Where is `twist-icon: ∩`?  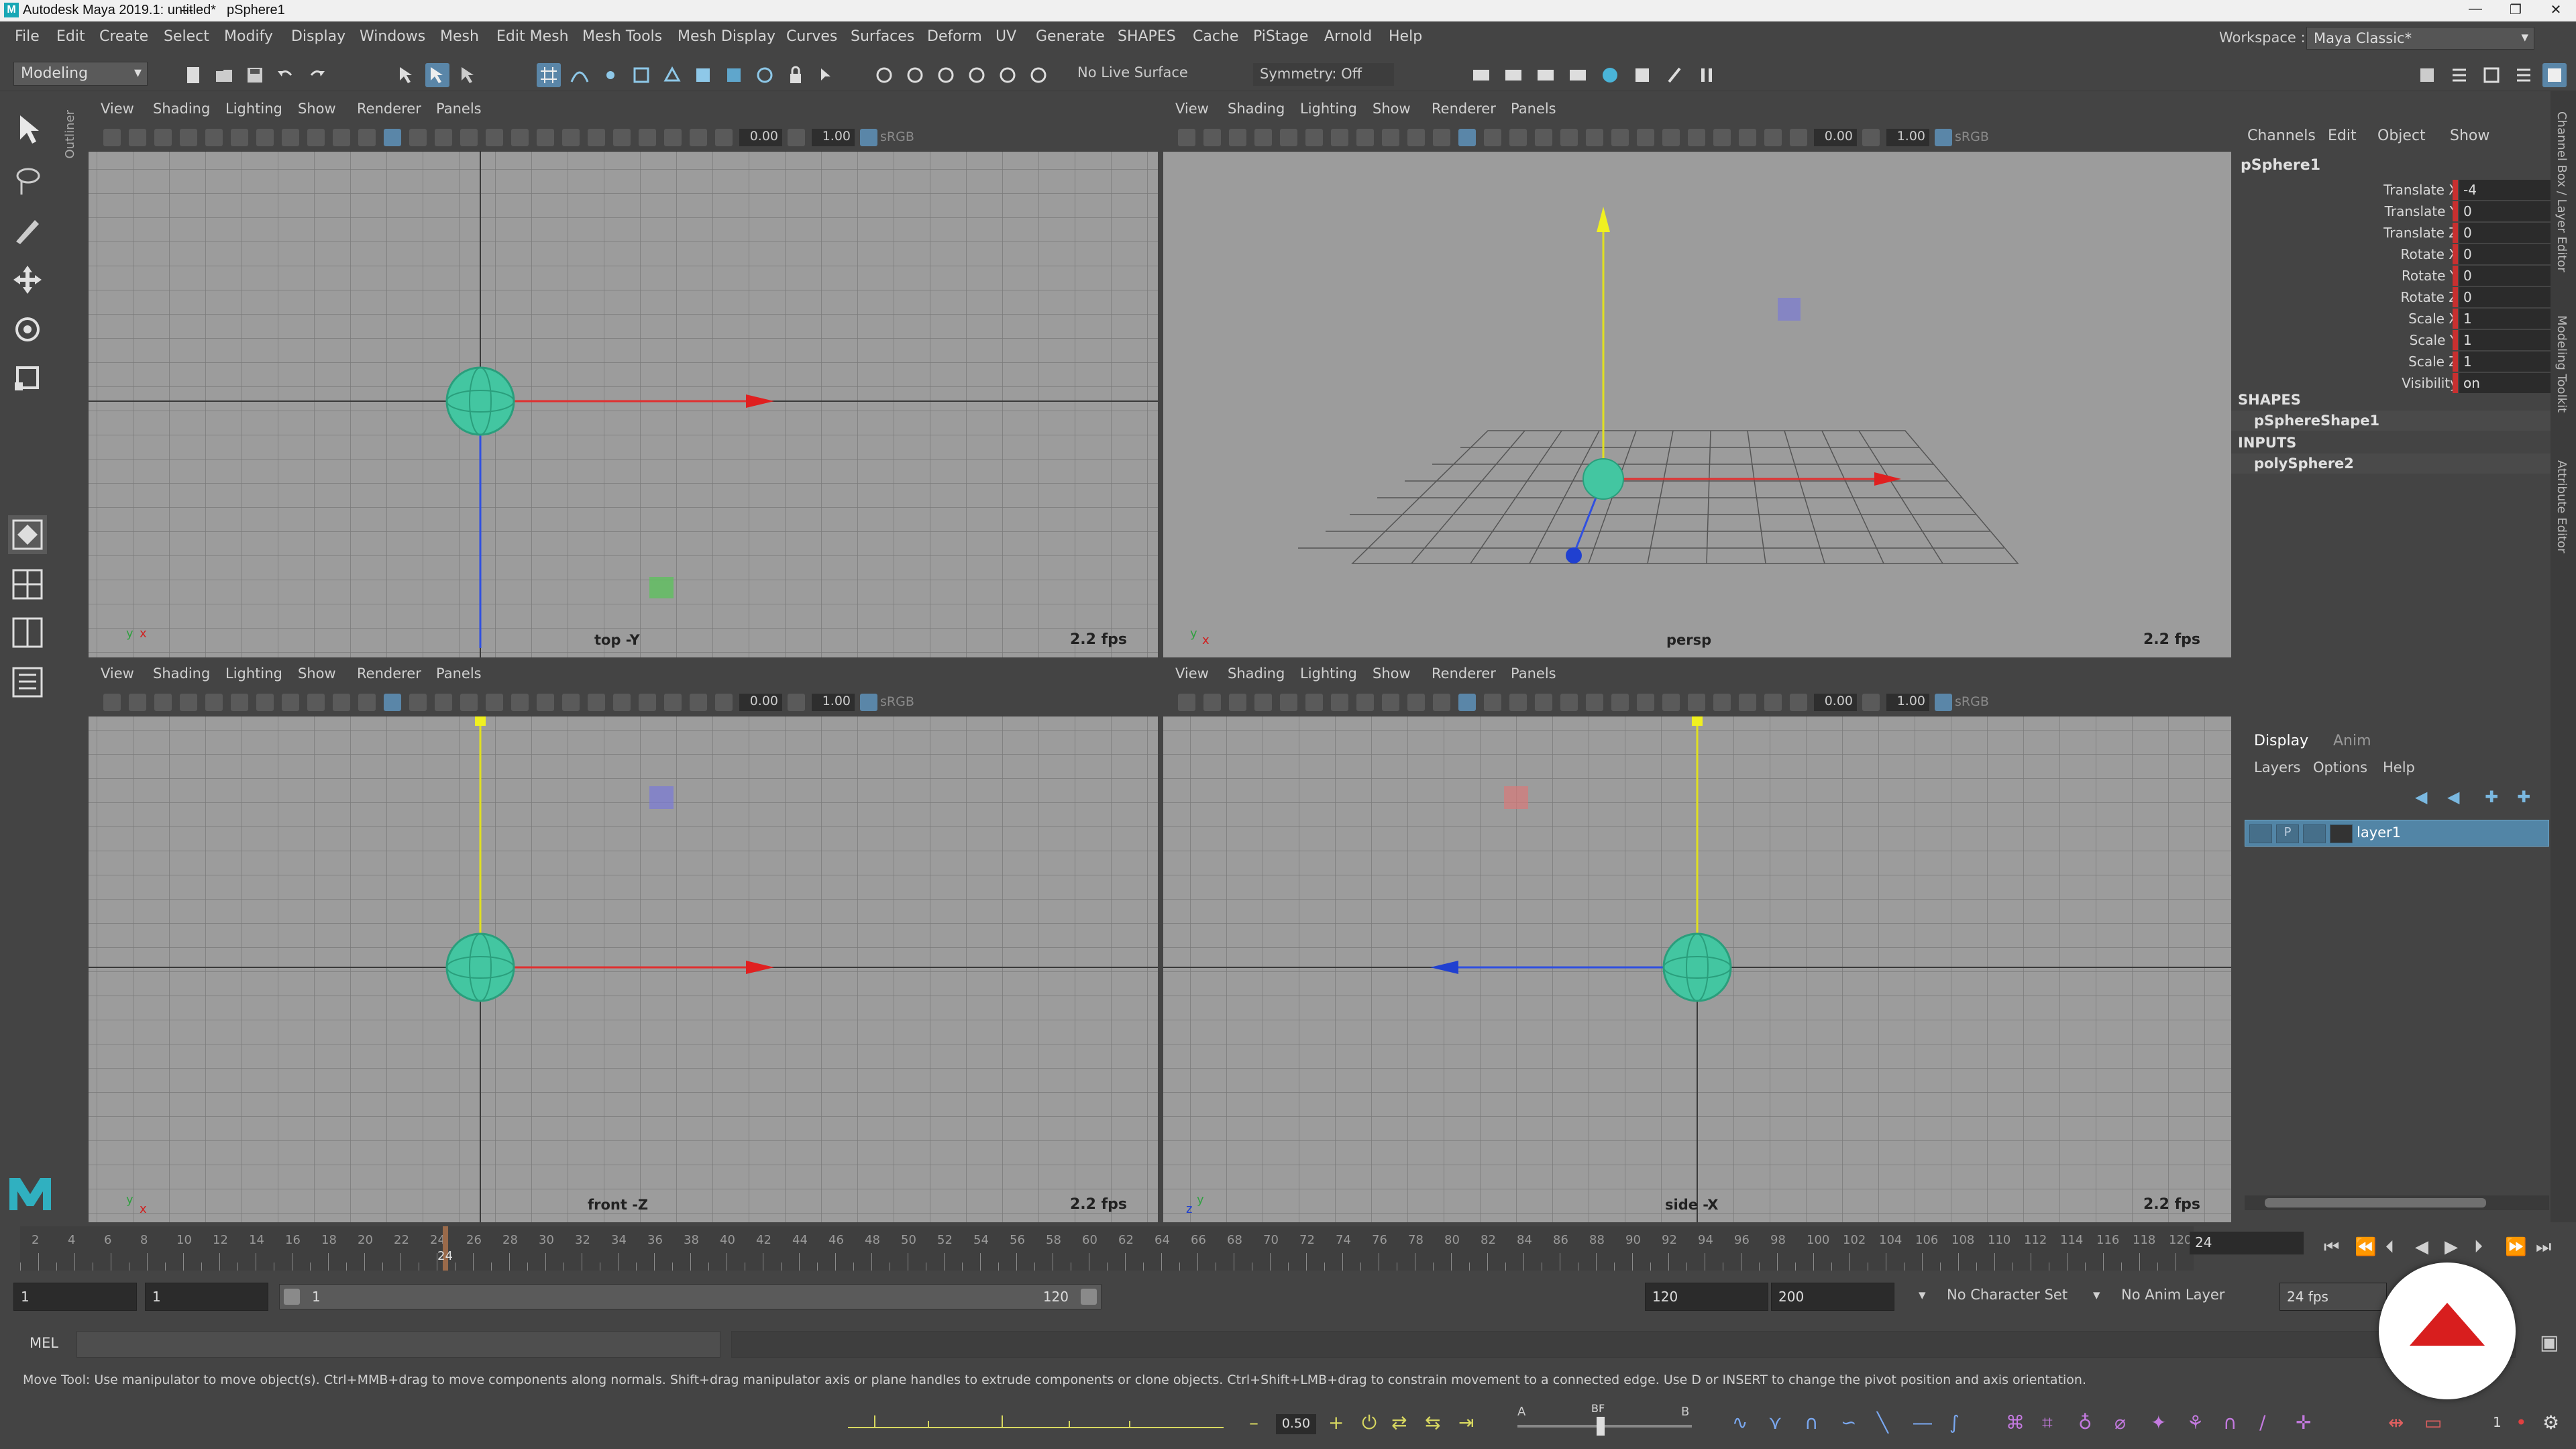 twist-icon: ∩ is located at coordinates (2230, 1422).